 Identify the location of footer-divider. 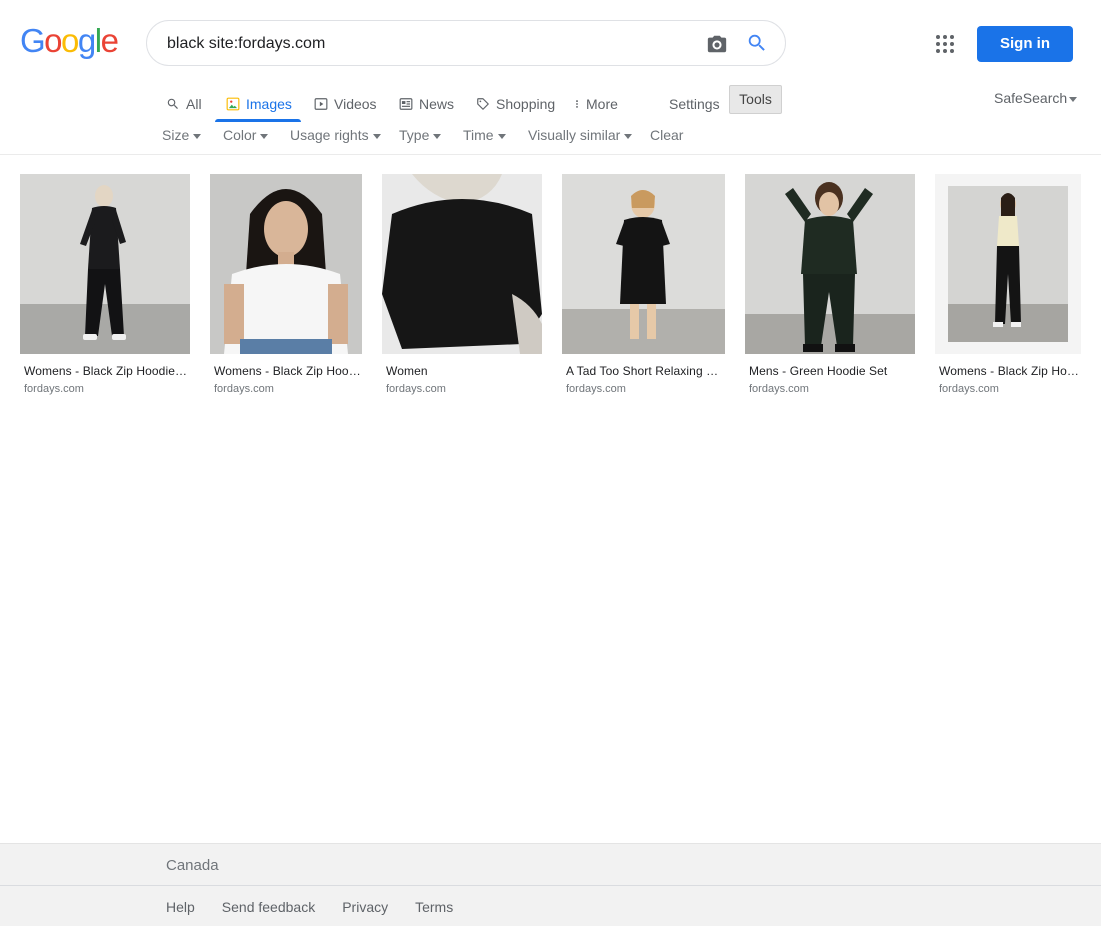
(550, 885).